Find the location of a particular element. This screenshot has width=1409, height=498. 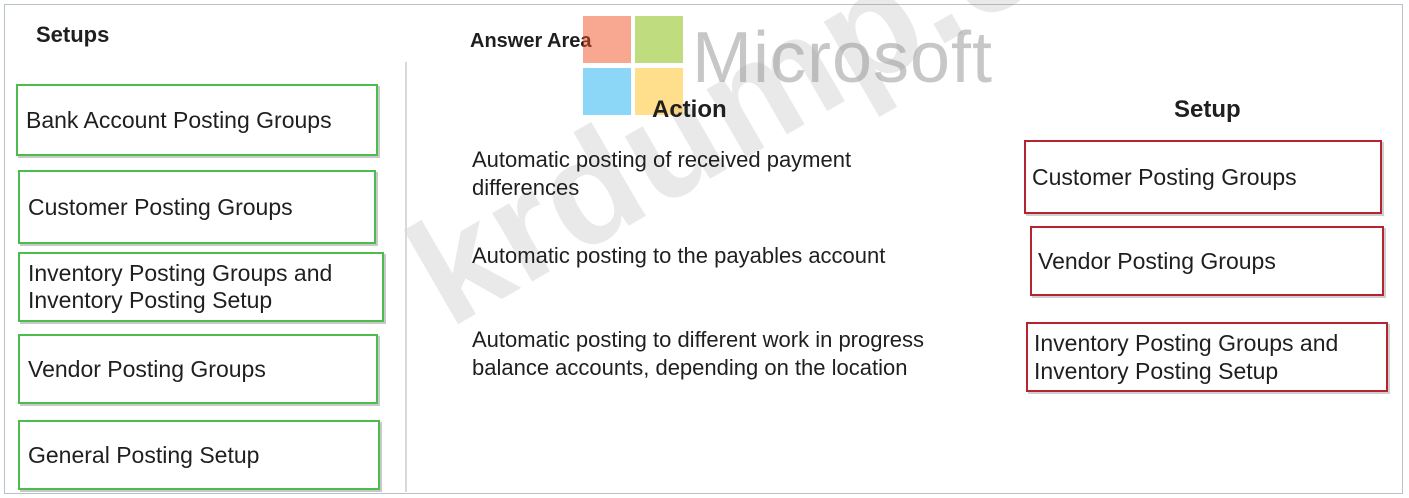

answer-slot-1: Customer Posting Groups is located at coordinates (1203, 177).